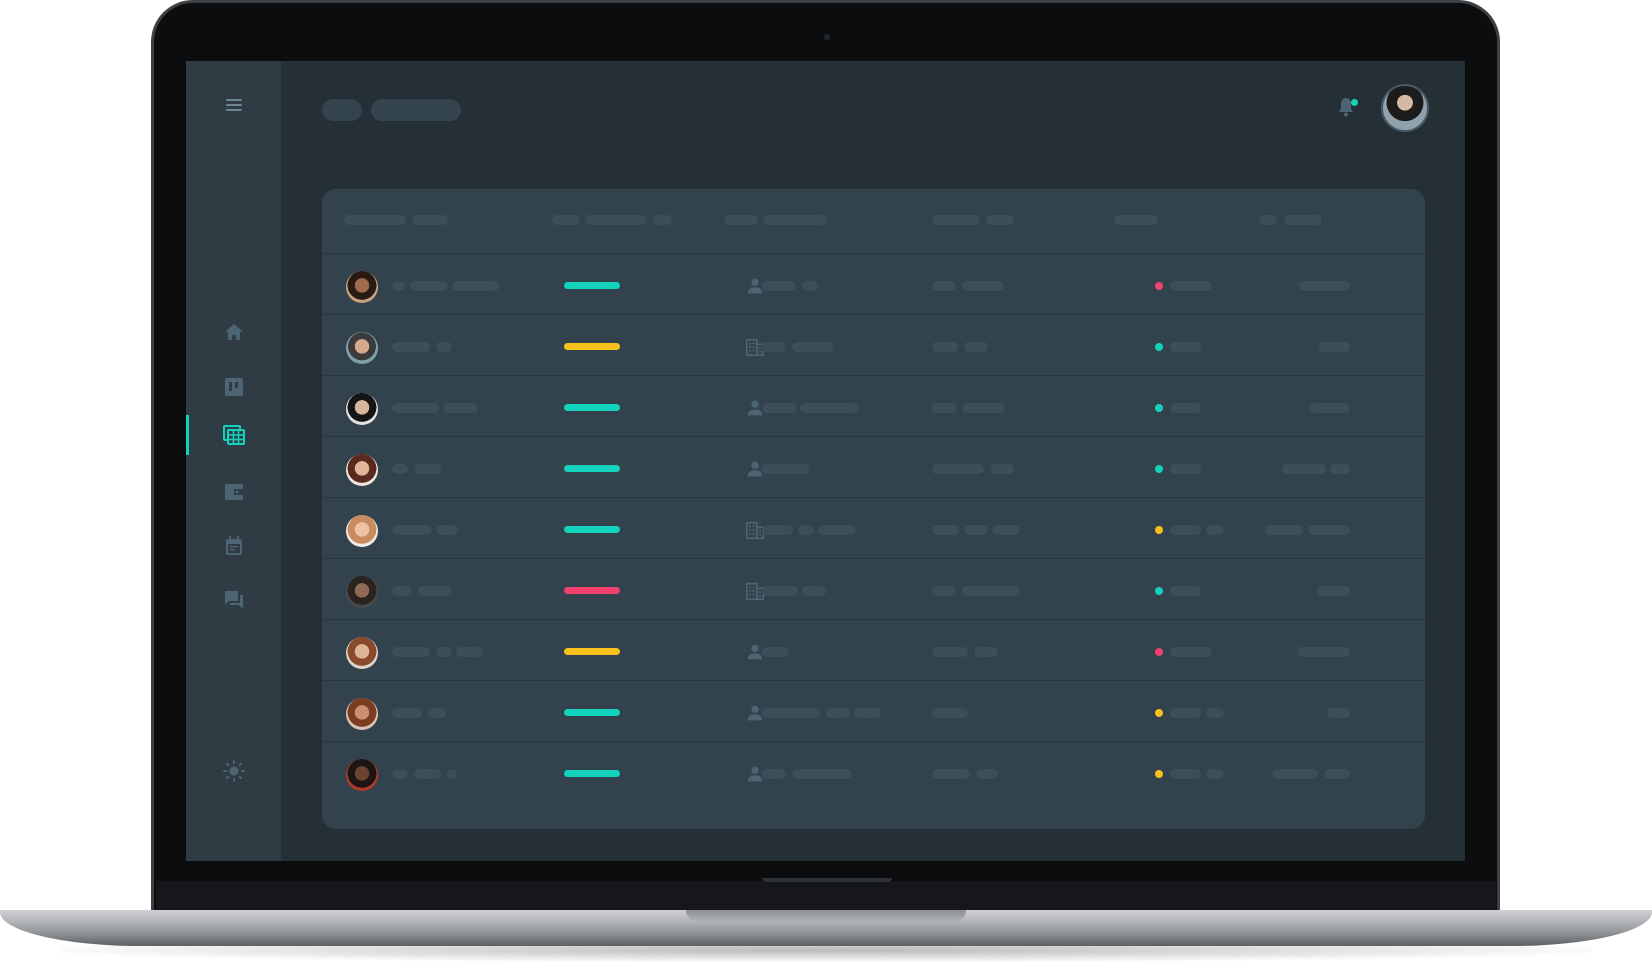  Describe the element at coordinates (233, 461) in the screenshot. I see `sidebar` at that location.